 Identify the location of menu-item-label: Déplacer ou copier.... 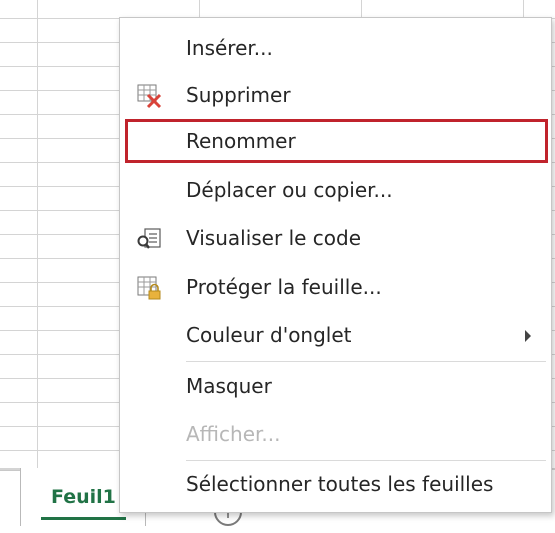
(289, 190).